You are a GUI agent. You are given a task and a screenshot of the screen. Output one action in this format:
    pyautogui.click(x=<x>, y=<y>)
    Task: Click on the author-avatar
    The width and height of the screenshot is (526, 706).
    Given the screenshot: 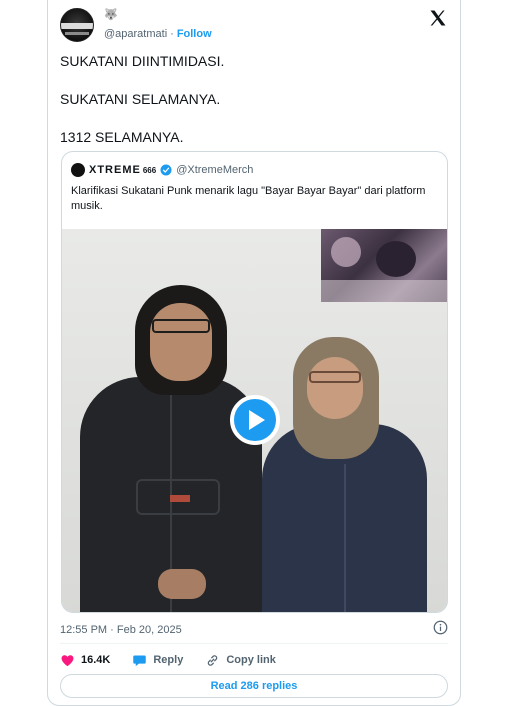 What is the action you would take?
    pyautogui.click(x=77, y=25)
    